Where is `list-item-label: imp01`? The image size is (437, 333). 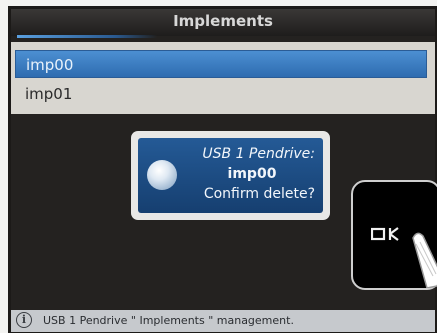 list-item-label: imp01 is located at coordinates (49, 94).